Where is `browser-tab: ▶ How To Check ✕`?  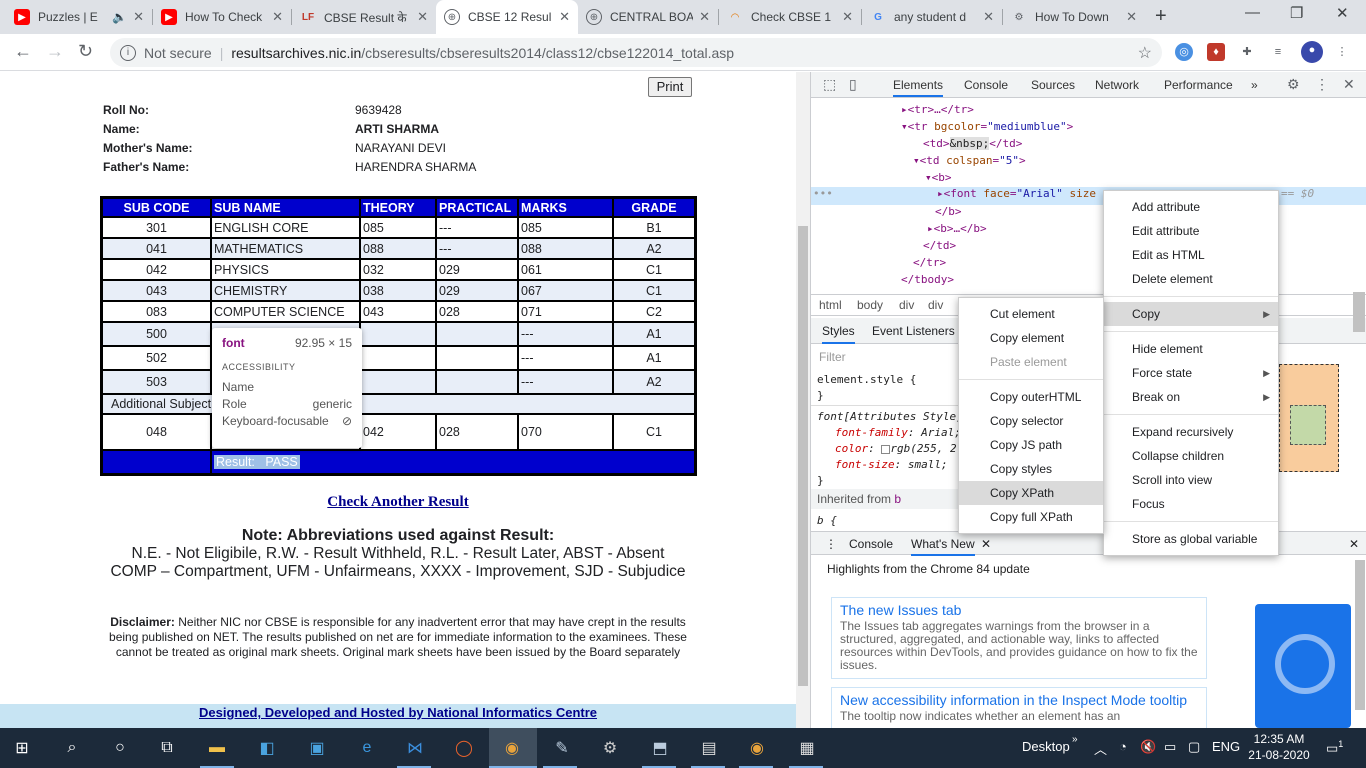 browser-tab: ▶ How To Check ✕ is located at coordinates (222, 17).